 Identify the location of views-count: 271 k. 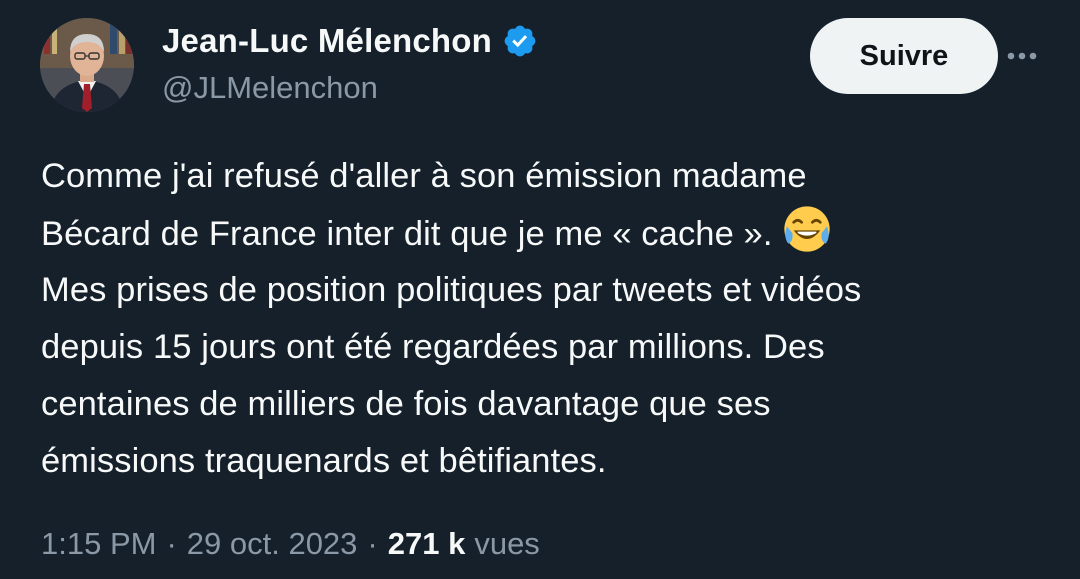
(427, 544).